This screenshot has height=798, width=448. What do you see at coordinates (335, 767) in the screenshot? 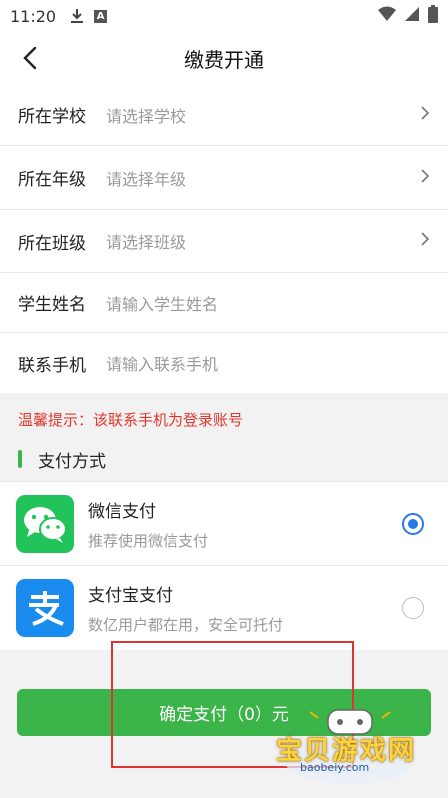
I see `watermark-url: baobeiy.com` at bounding box center [335, 767].